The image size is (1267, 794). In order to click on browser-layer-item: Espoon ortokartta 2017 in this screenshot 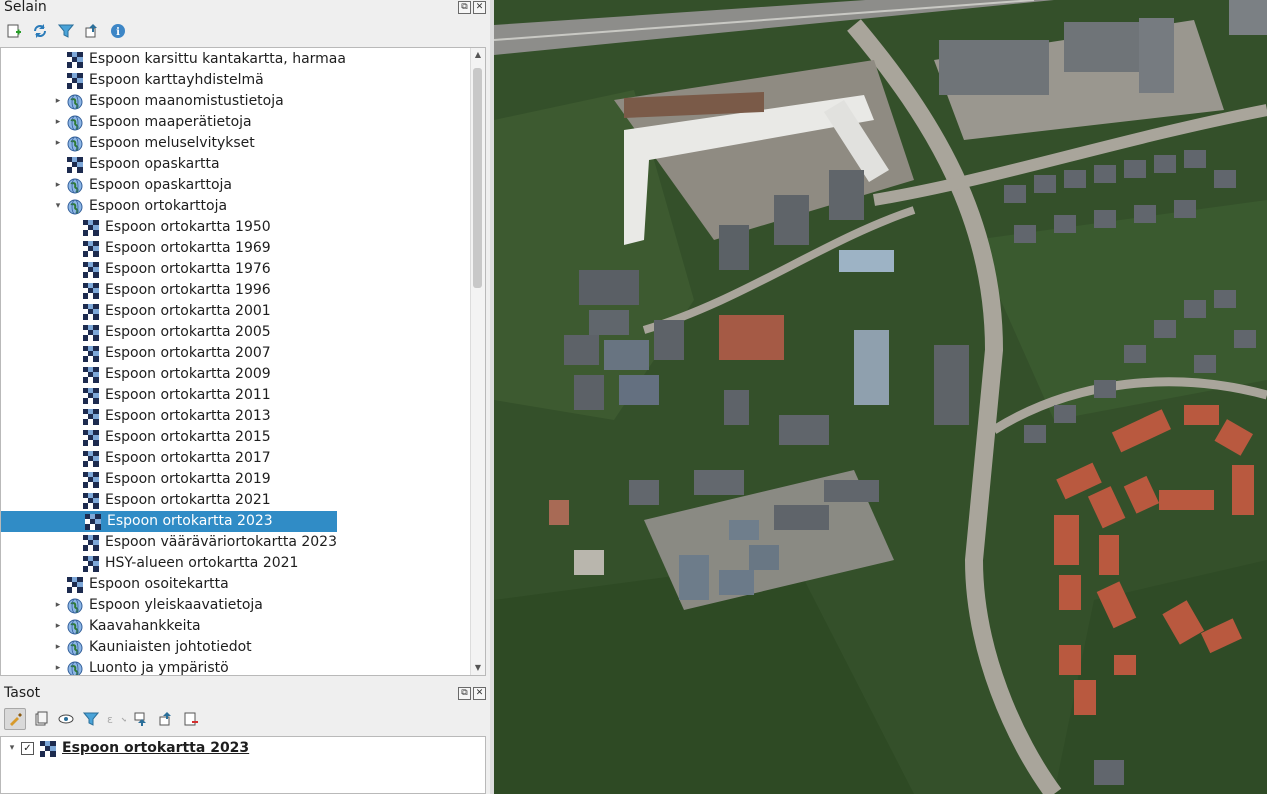, I will do `click(170, 458)`.